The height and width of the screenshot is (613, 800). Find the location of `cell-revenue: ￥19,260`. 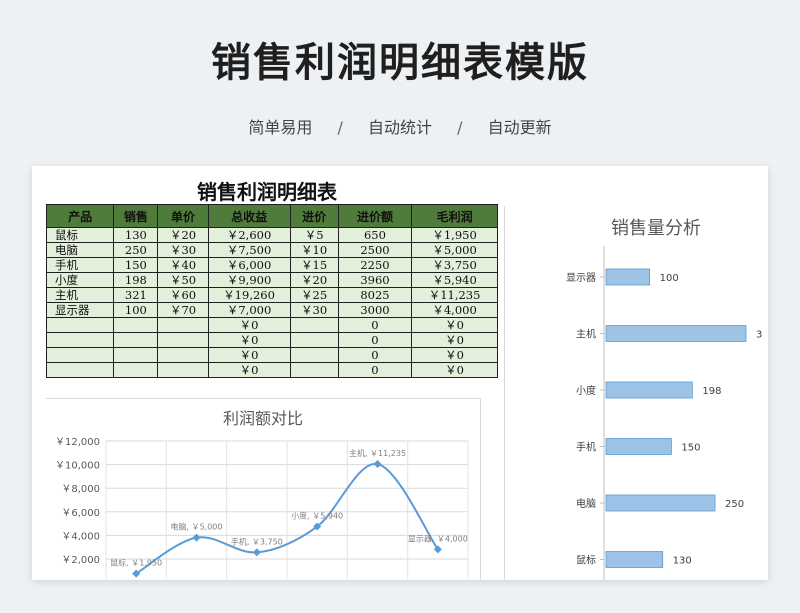

cell-revenue: ￥19,260 is located at coordinates (249, 295).